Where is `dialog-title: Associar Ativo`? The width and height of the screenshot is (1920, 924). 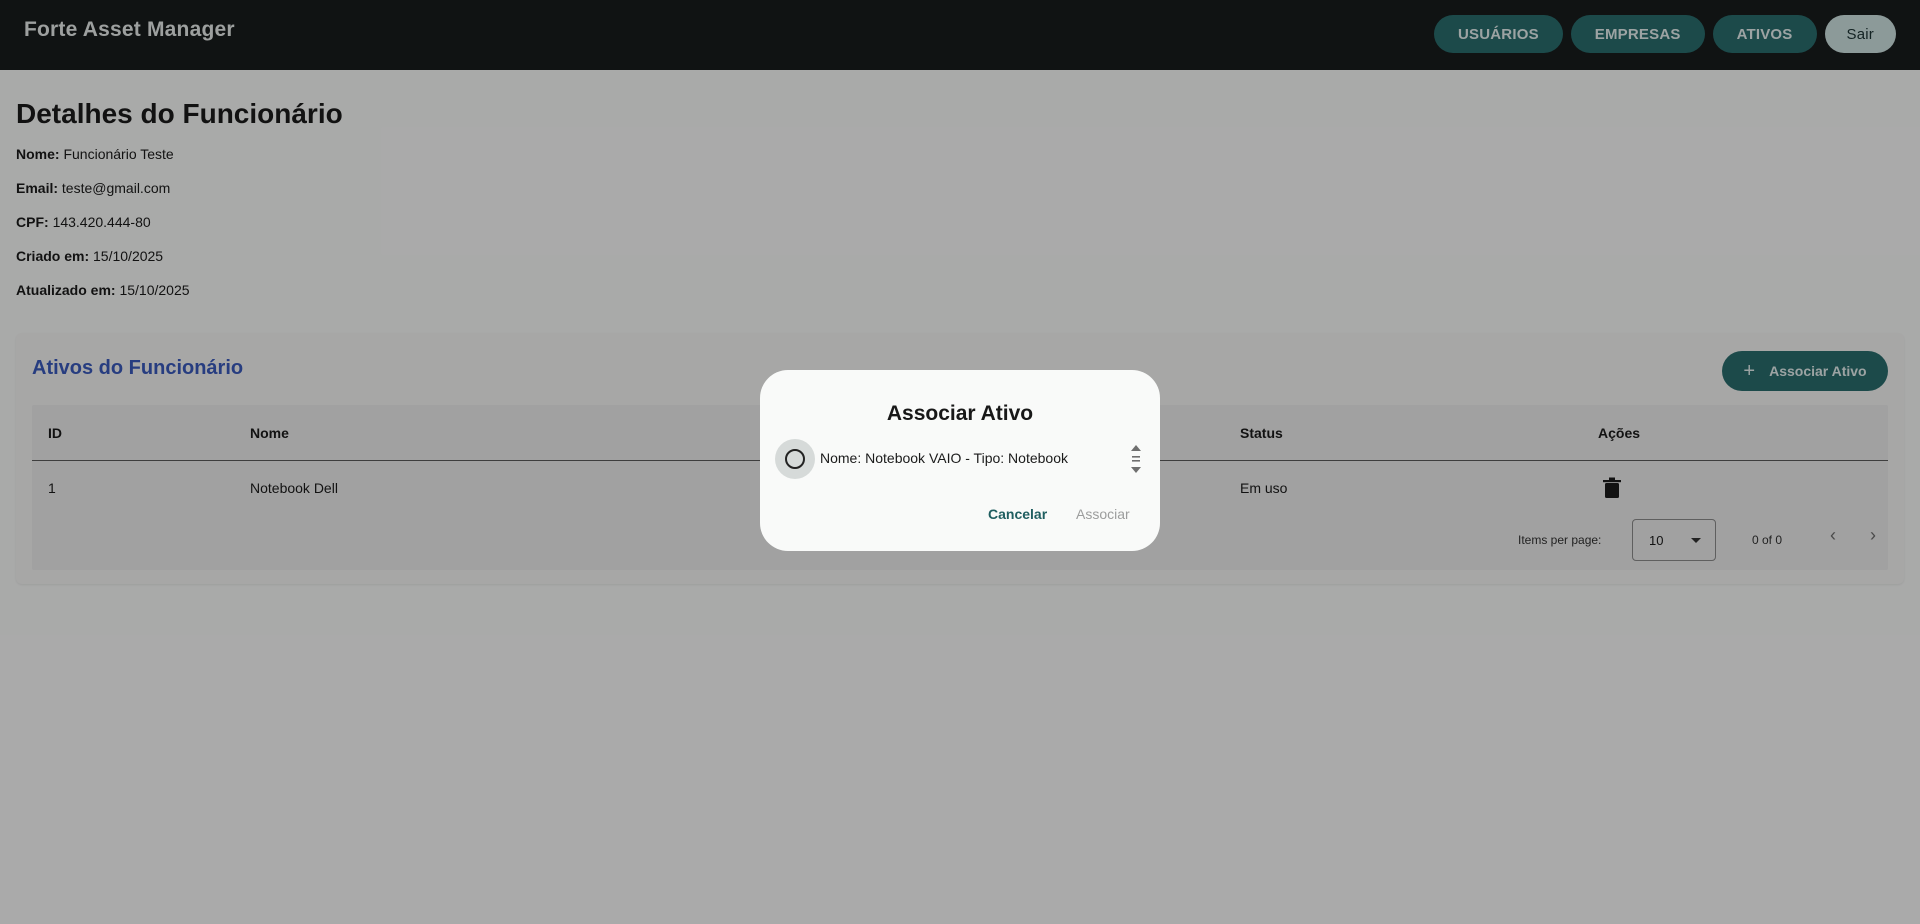 dialog-title: Associar Ativo is located at coordinates (960, 413).